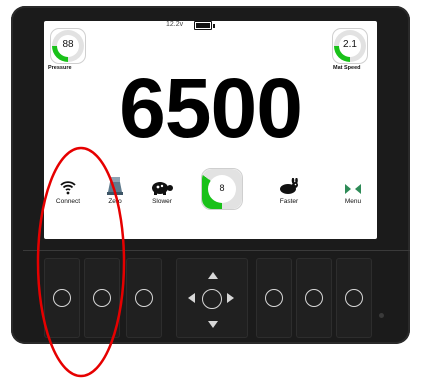 Image resolution: width=421 pixels, height=381 pixels. I want to click on setting-value: 8, so click(222, 188).